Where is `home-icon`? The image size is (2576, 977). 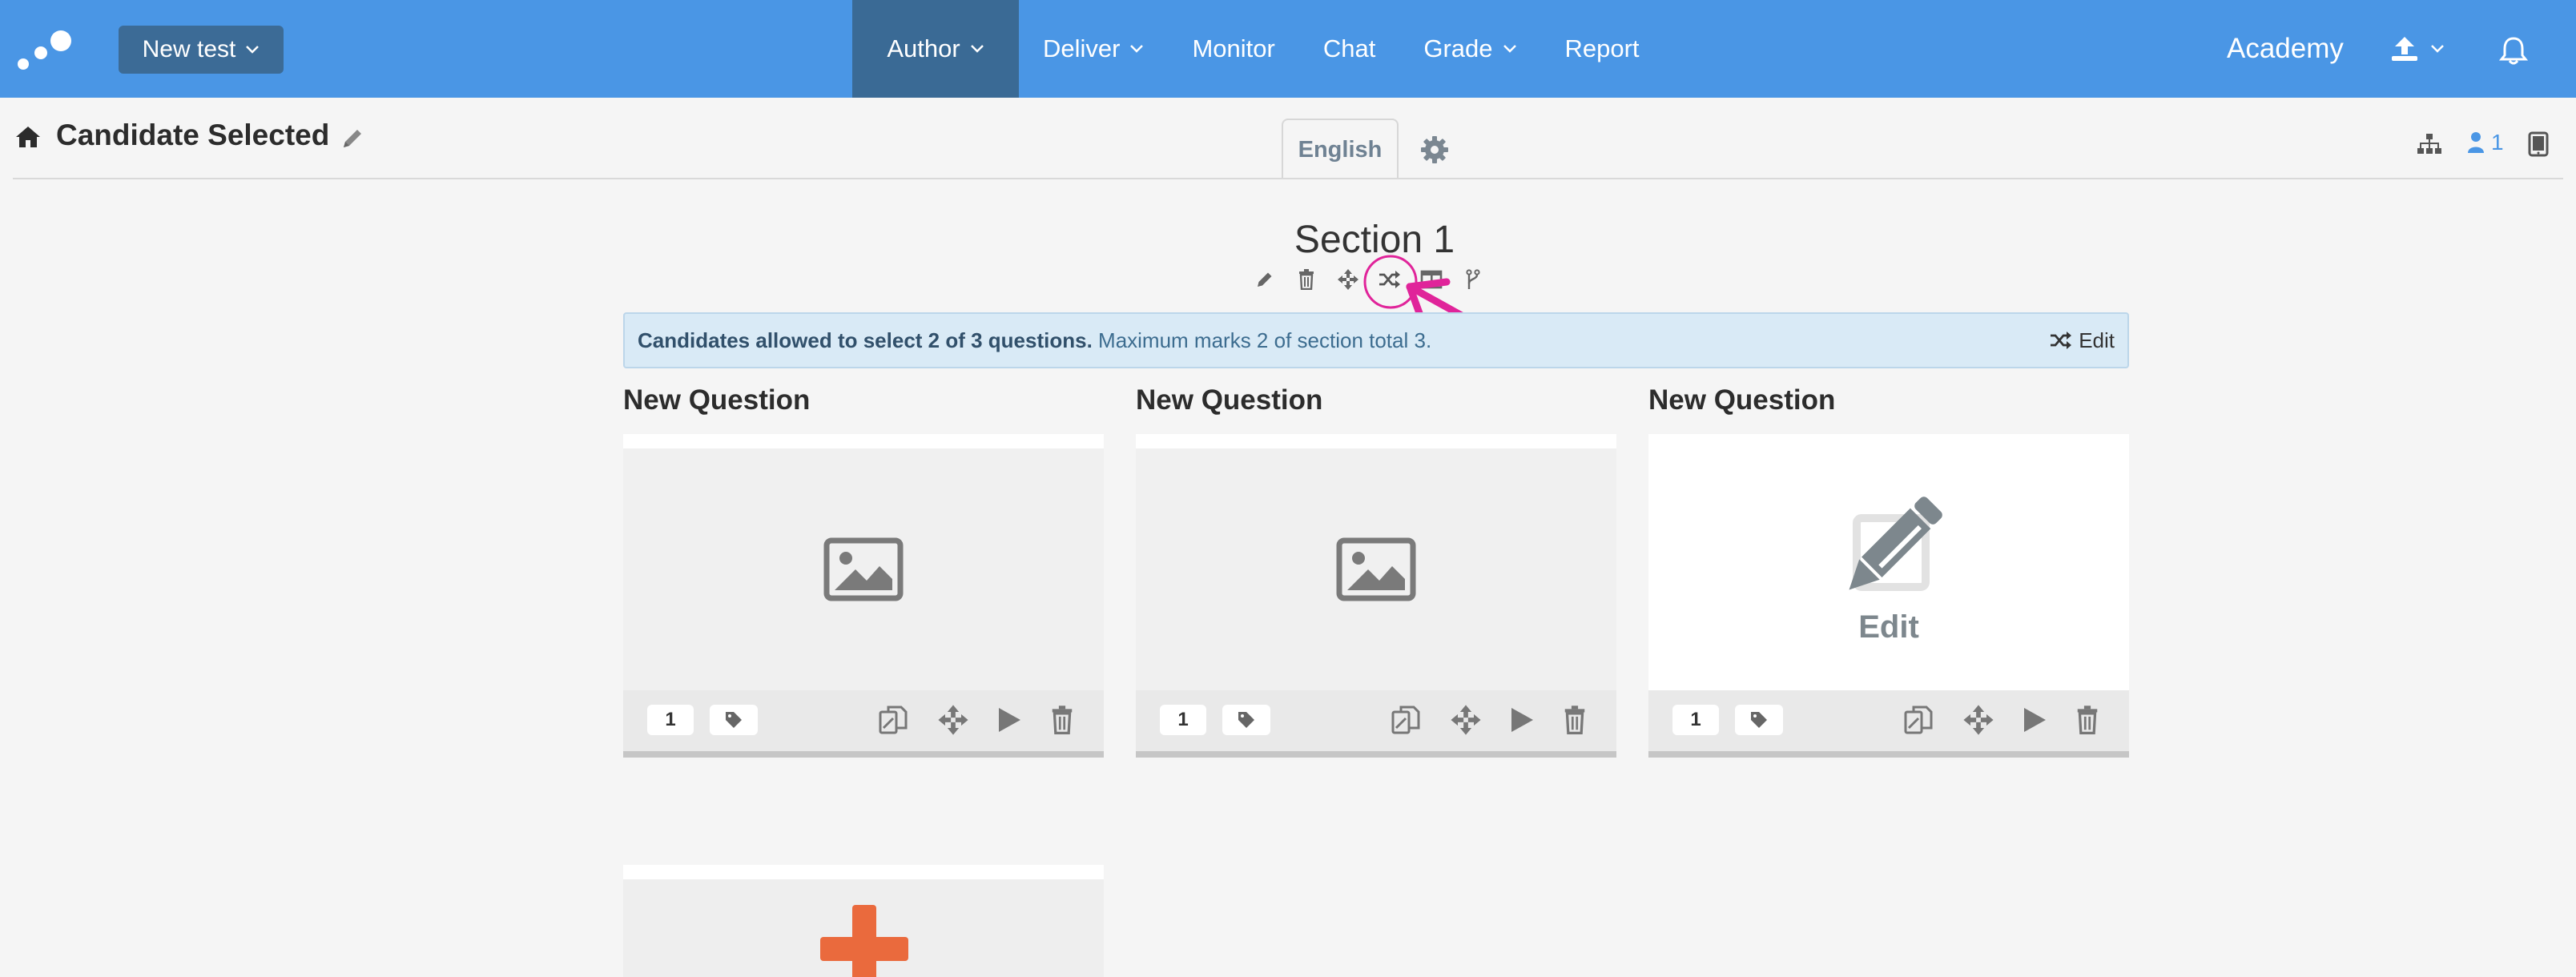
home-icon is located at coordinates (28, 137).